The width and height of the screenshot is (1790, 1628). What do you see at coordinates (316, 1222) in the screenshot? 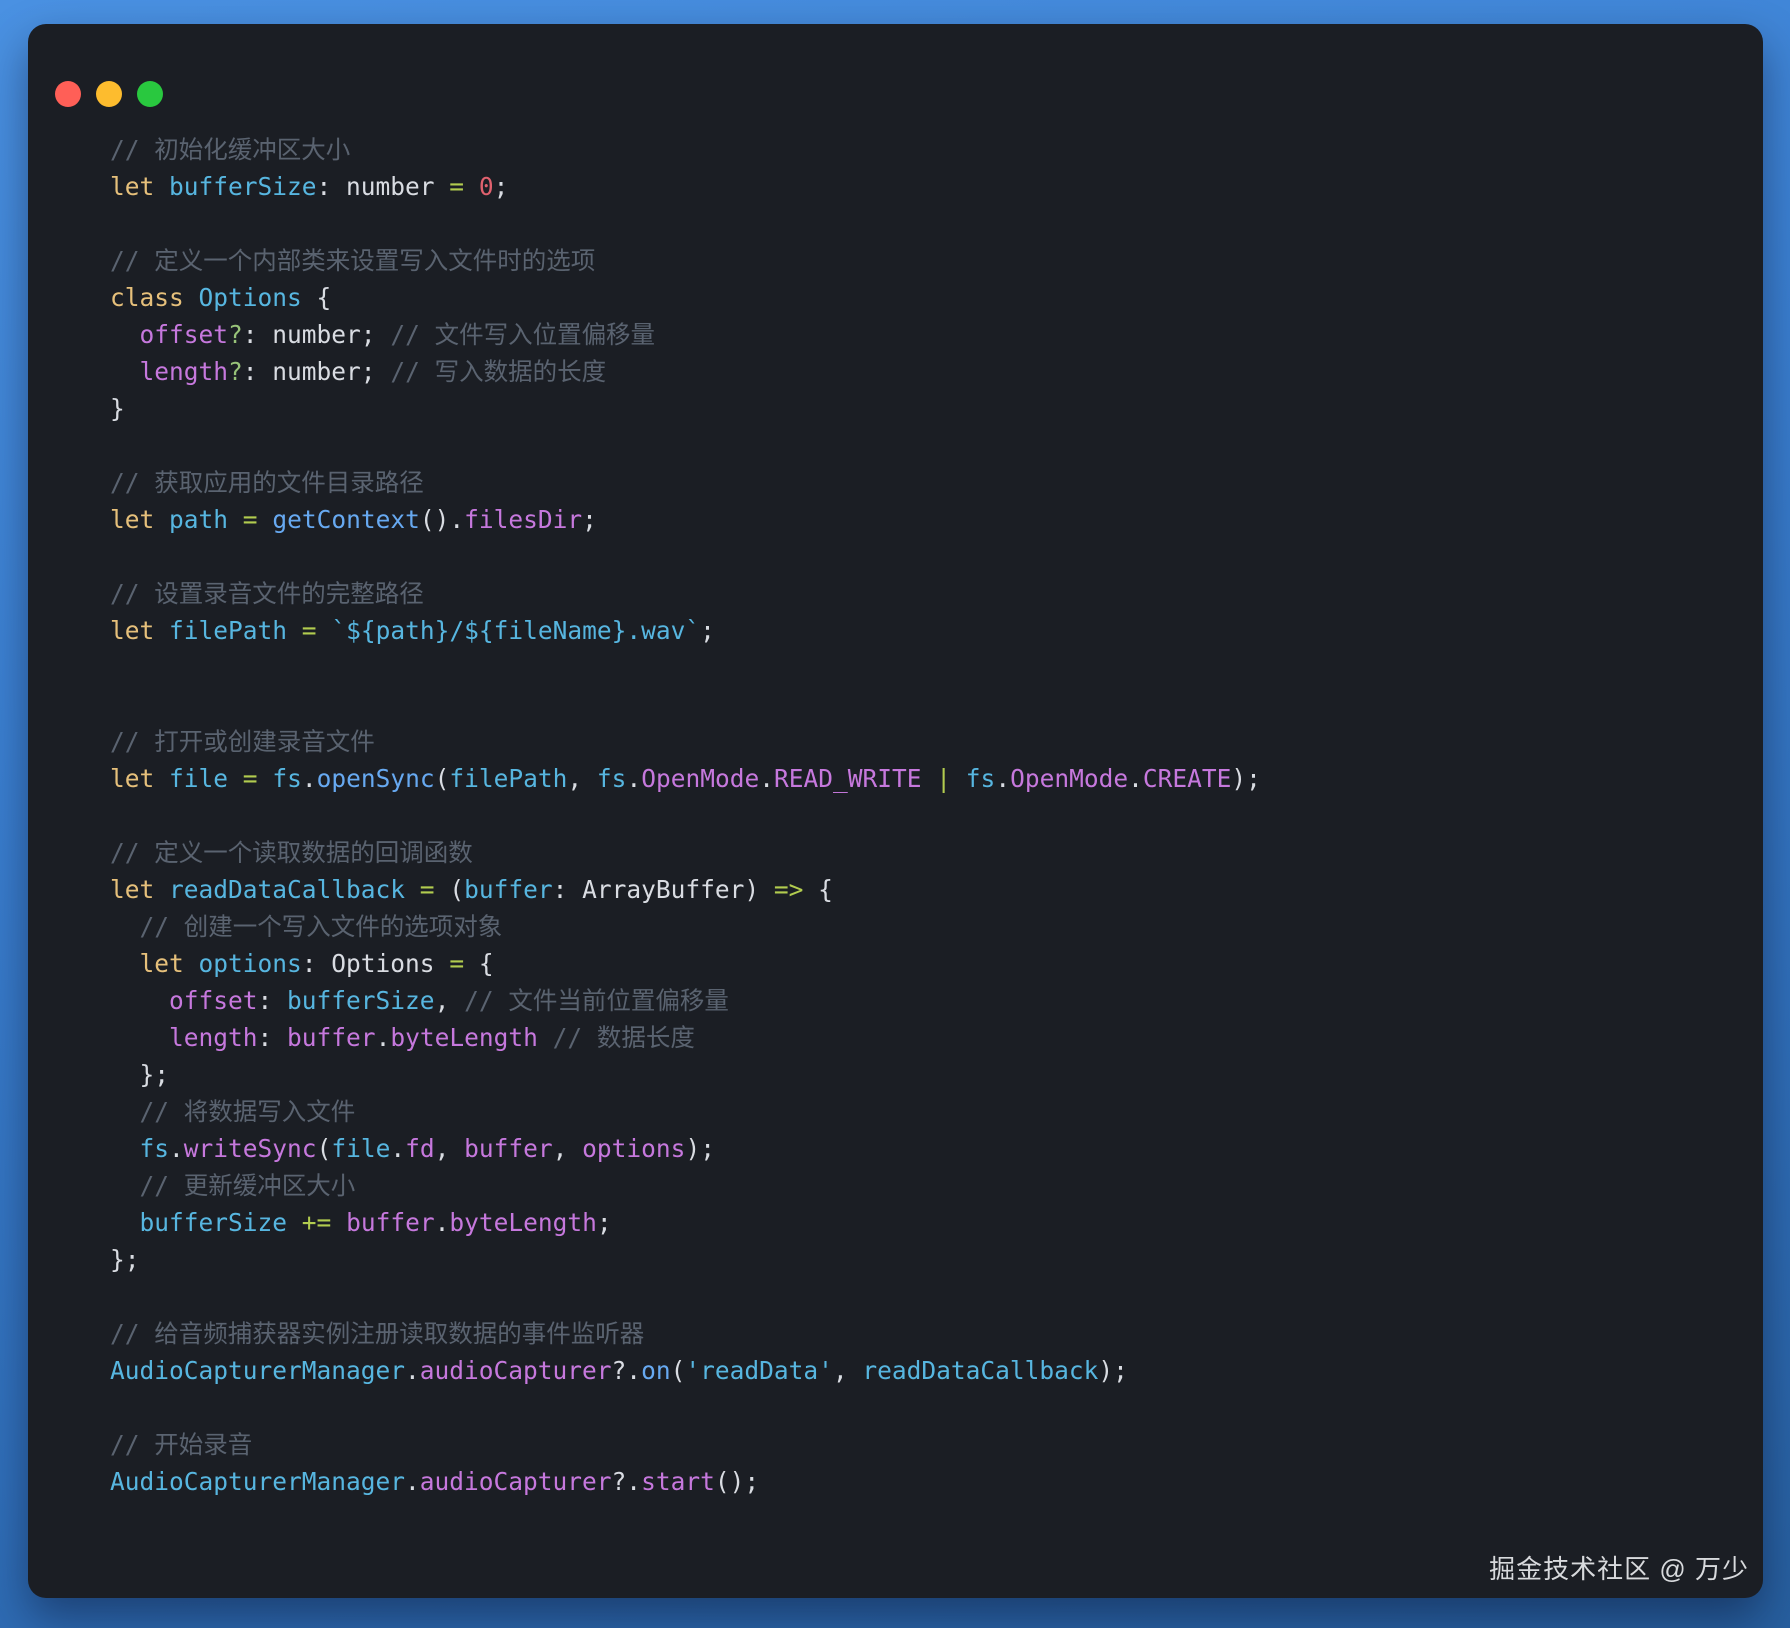
I see `code-token: +=` at bounding box center [316, 1222].